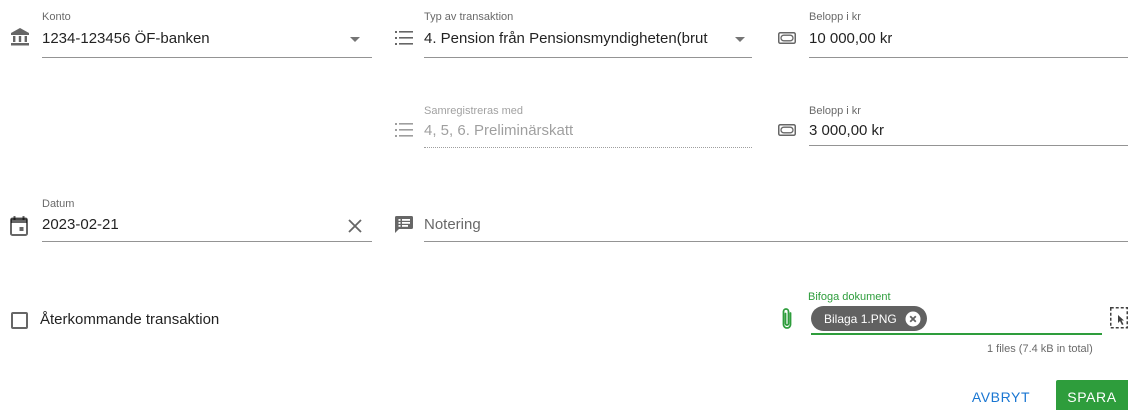  Describe the element at coordinates (186, 220) in the screenshot. I see `date-field: Datum 2023-02-21` at that location.